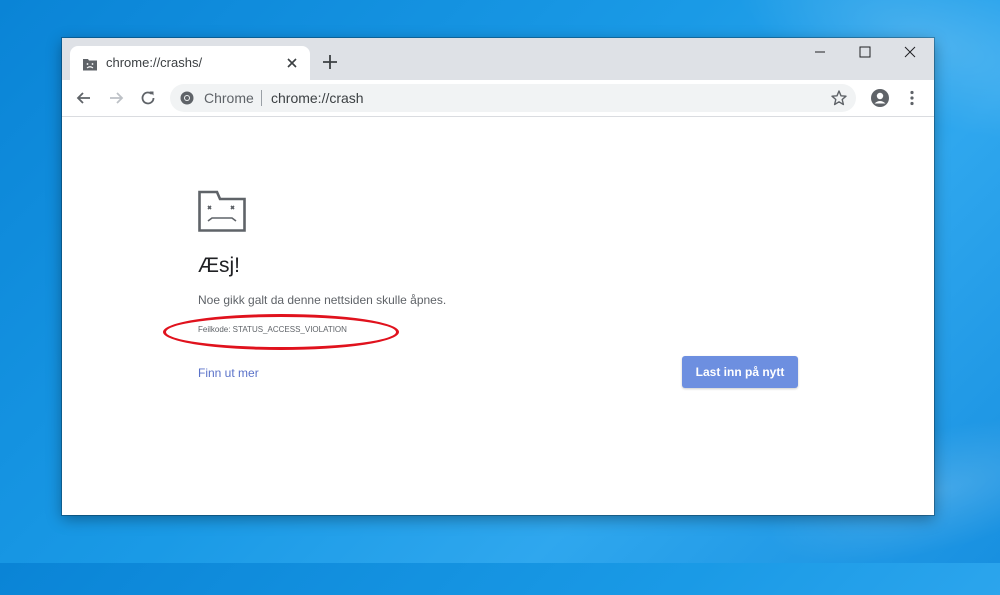  What do you see at coordinates (116, 98) in the screenshot?
I see `forward-arrow-icon` at bounding box center [116, 98].